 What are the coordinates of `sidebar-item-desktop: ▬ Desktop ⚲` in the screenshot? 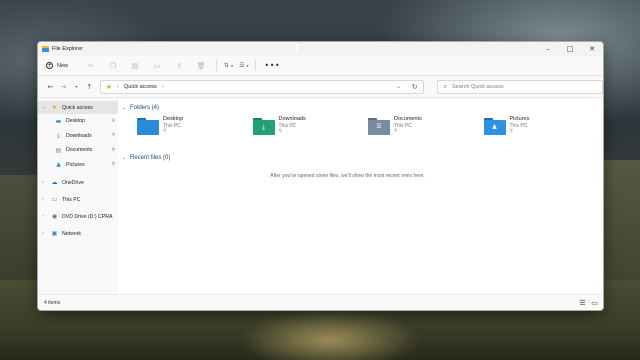 It's located at (78, 121).